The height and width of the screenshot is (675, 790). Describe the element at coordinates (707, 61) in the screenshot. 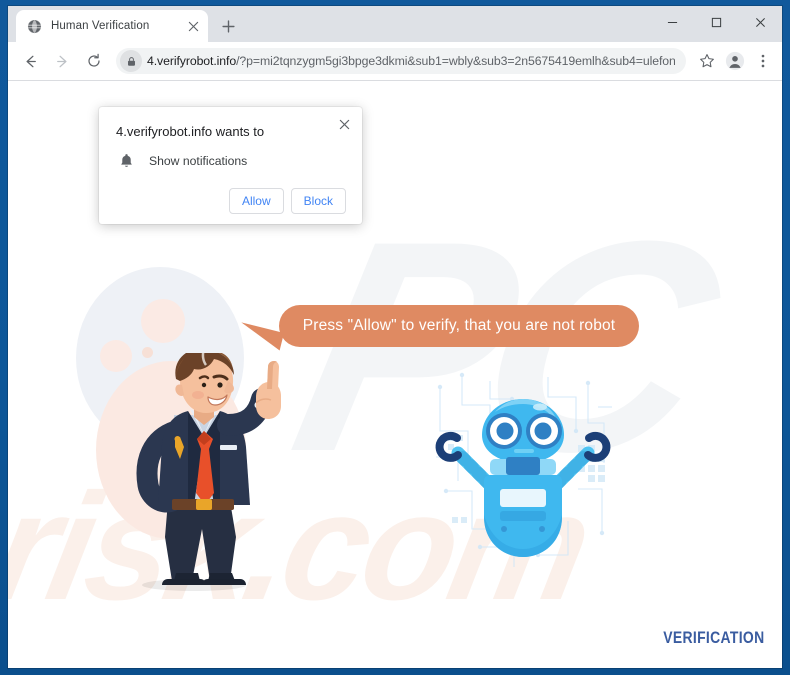

I see `star-icon` at that location.